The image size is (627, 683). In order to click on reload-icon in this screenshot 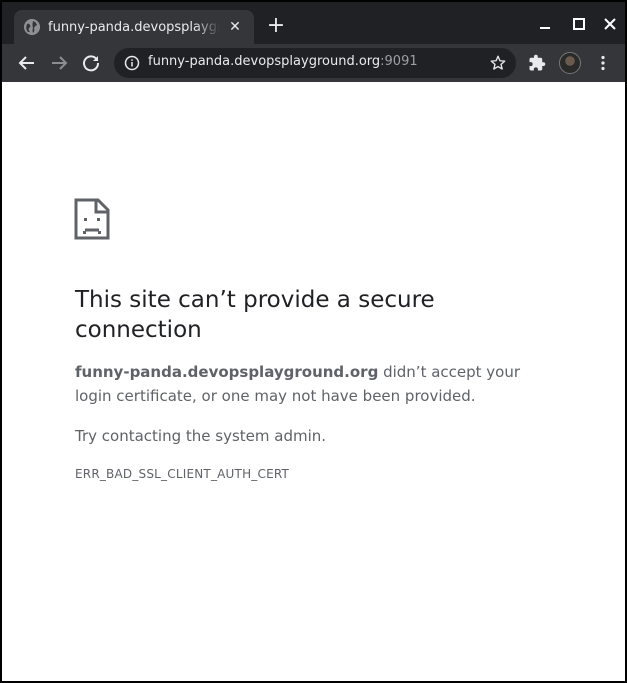, I will do `click(91, 63)`.